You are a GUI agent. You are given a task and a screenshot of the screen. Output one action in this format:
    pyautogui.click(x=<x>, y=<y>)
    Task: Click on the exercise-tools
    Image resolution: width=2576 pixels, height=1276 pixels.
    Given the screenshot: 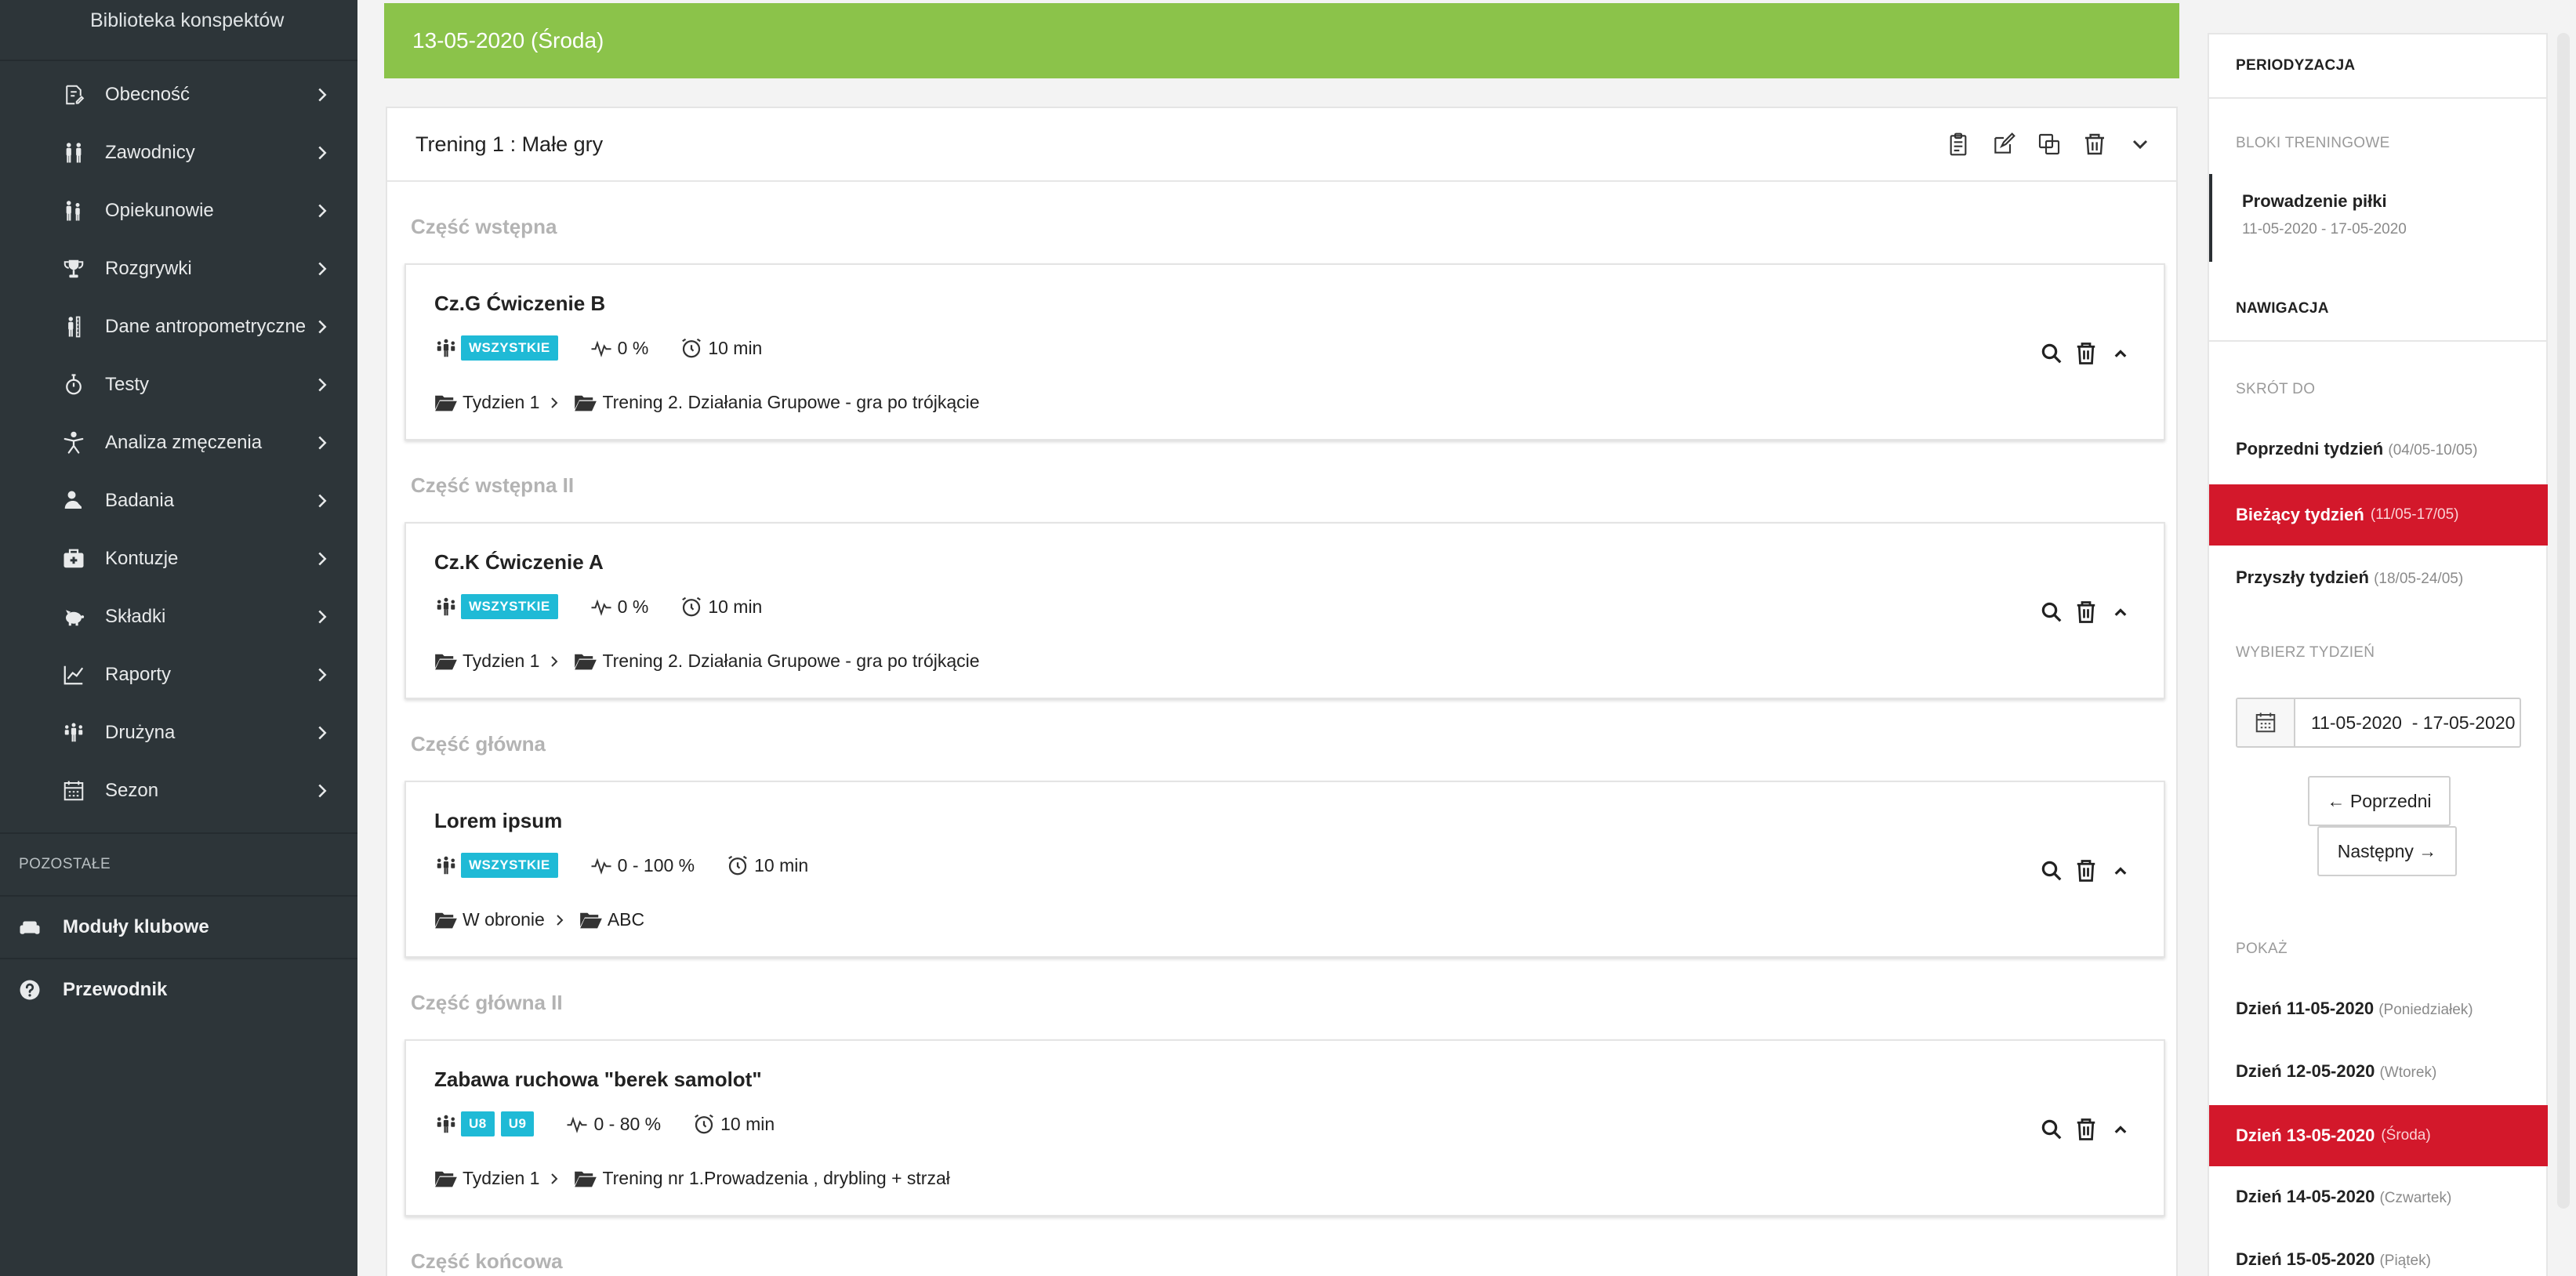 What is the action you would take?
    pyautogui.click(x=2086, y=871)
    